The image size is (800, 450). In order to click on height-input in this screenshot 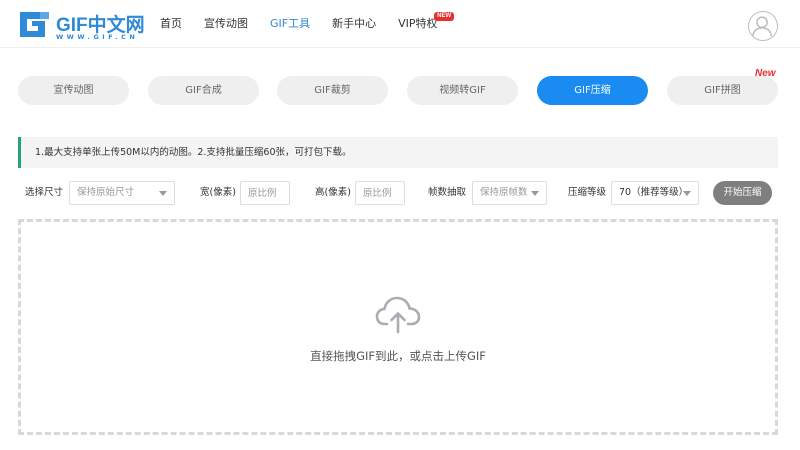, I will do `click(380, 193)`.